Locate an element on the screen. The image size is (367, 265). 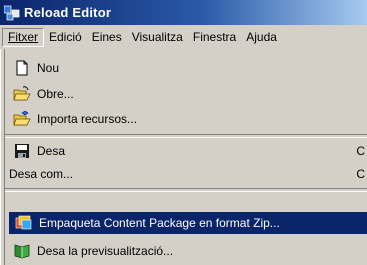
menu-ajuda: Ajuda is located at coordinates (261, 37).